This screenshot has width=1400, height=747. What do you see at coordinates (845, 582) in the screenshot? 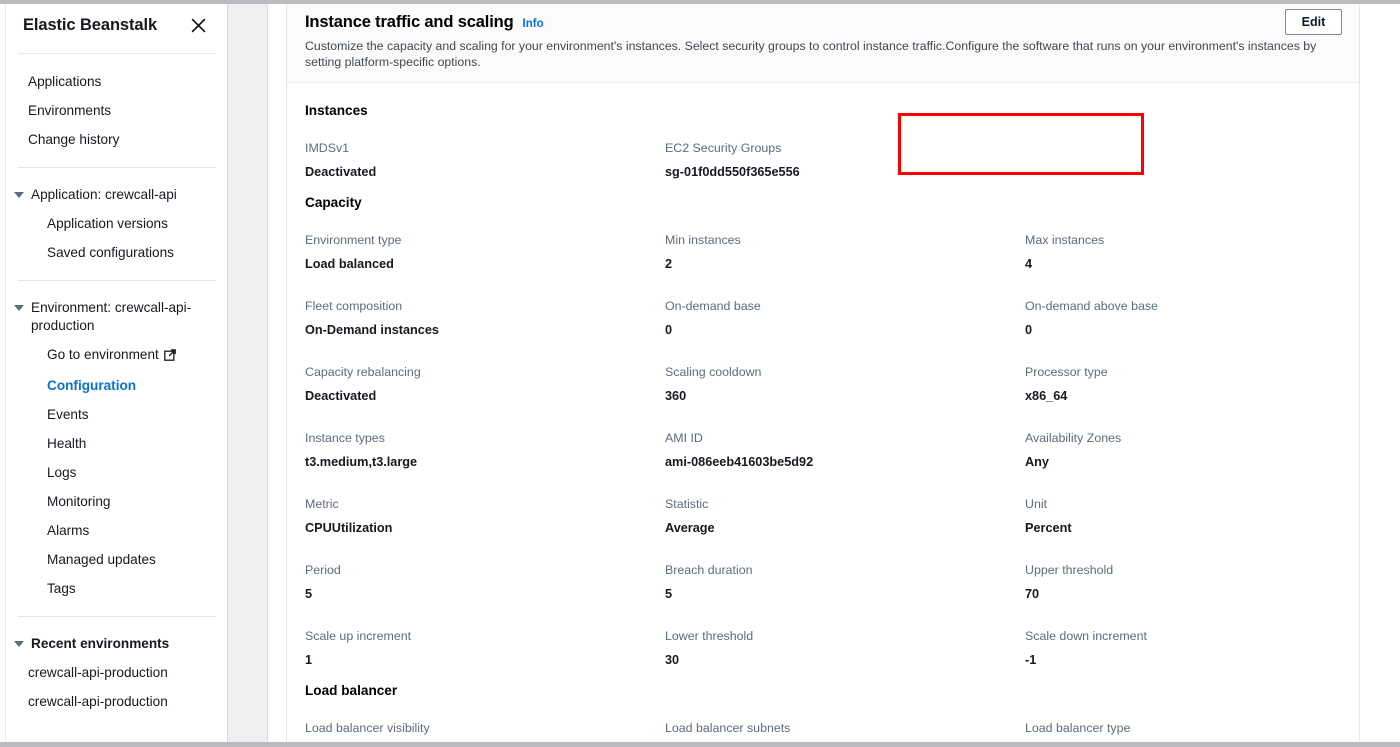
I see `field-breach-duration: Breach duration 5` at bounding box center [845, 582].